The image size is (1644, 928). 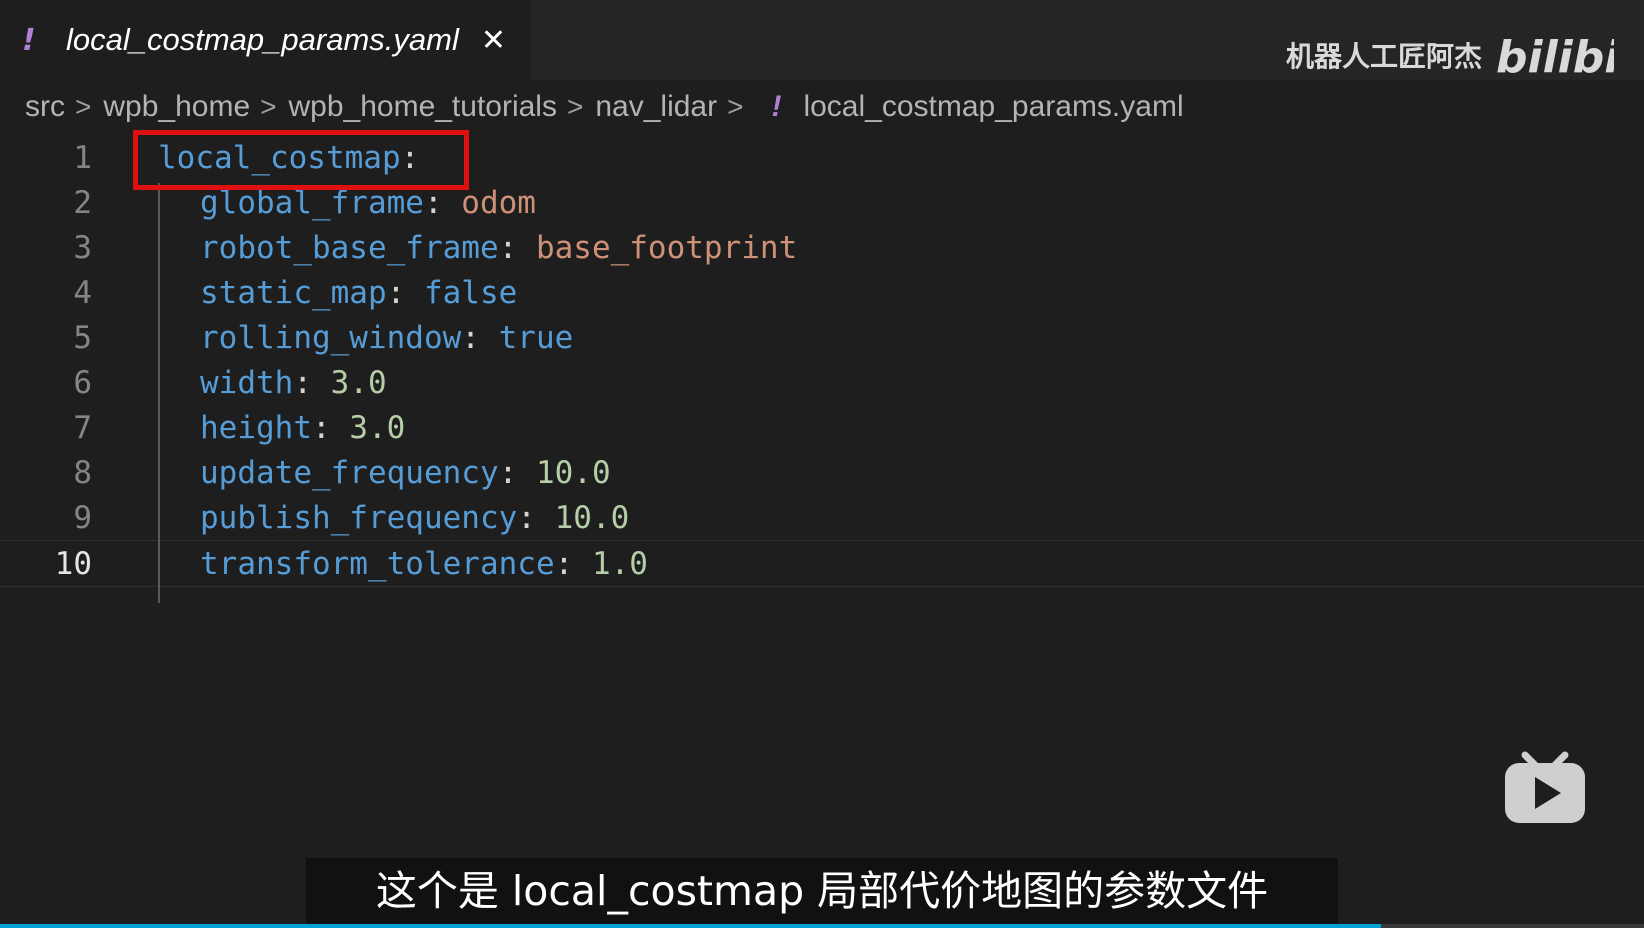 I want to click on code-line: 10 transform_tolerance: 1.0, so click(x=822, y=563).